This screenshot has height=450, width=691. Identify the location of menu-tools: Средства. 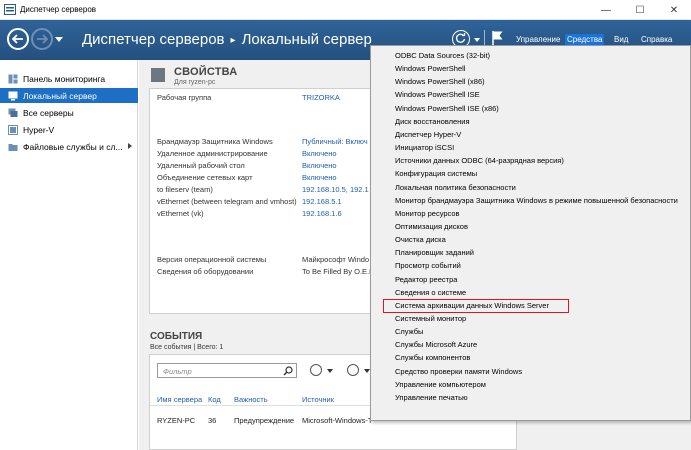
(585, 39).